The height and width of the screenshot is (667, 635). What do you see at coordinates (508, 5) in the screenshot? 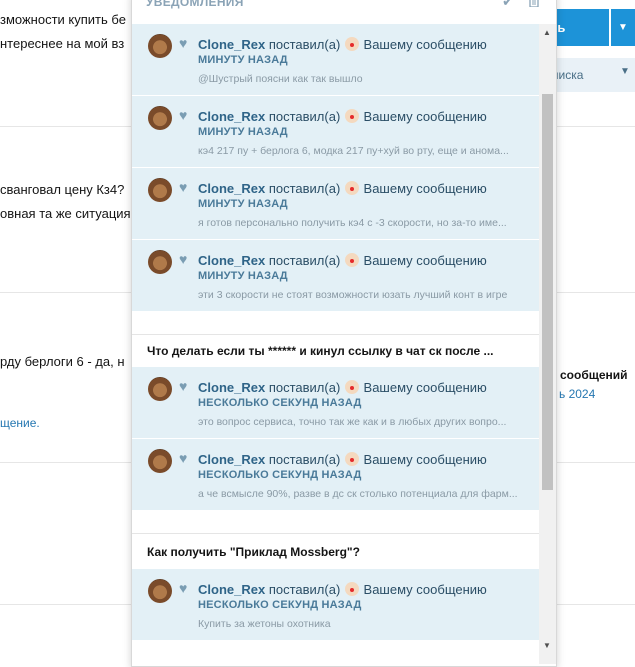
I see `check-icon: ✔` at bounding box center [508, 5].